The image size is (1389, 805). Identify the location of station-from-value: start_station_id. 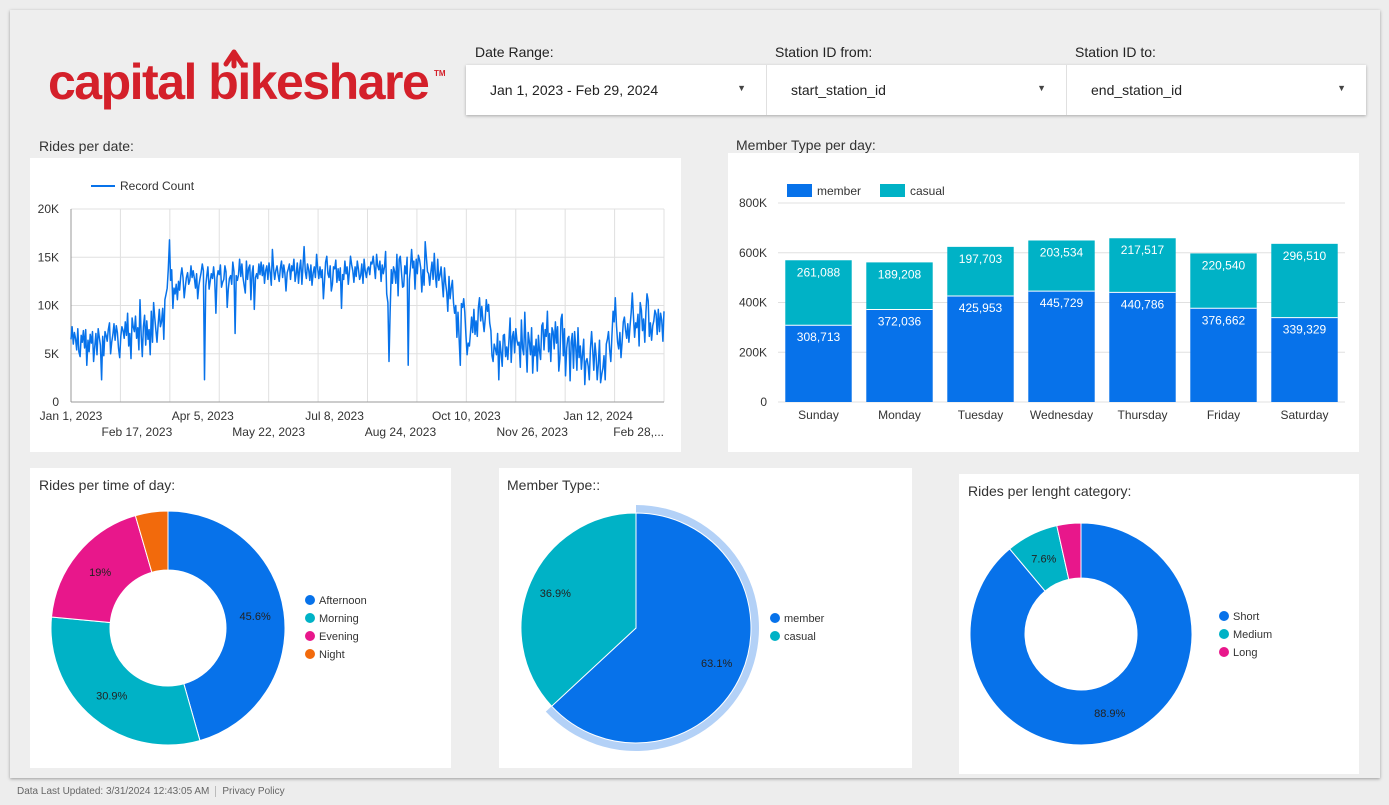
(838, 90).